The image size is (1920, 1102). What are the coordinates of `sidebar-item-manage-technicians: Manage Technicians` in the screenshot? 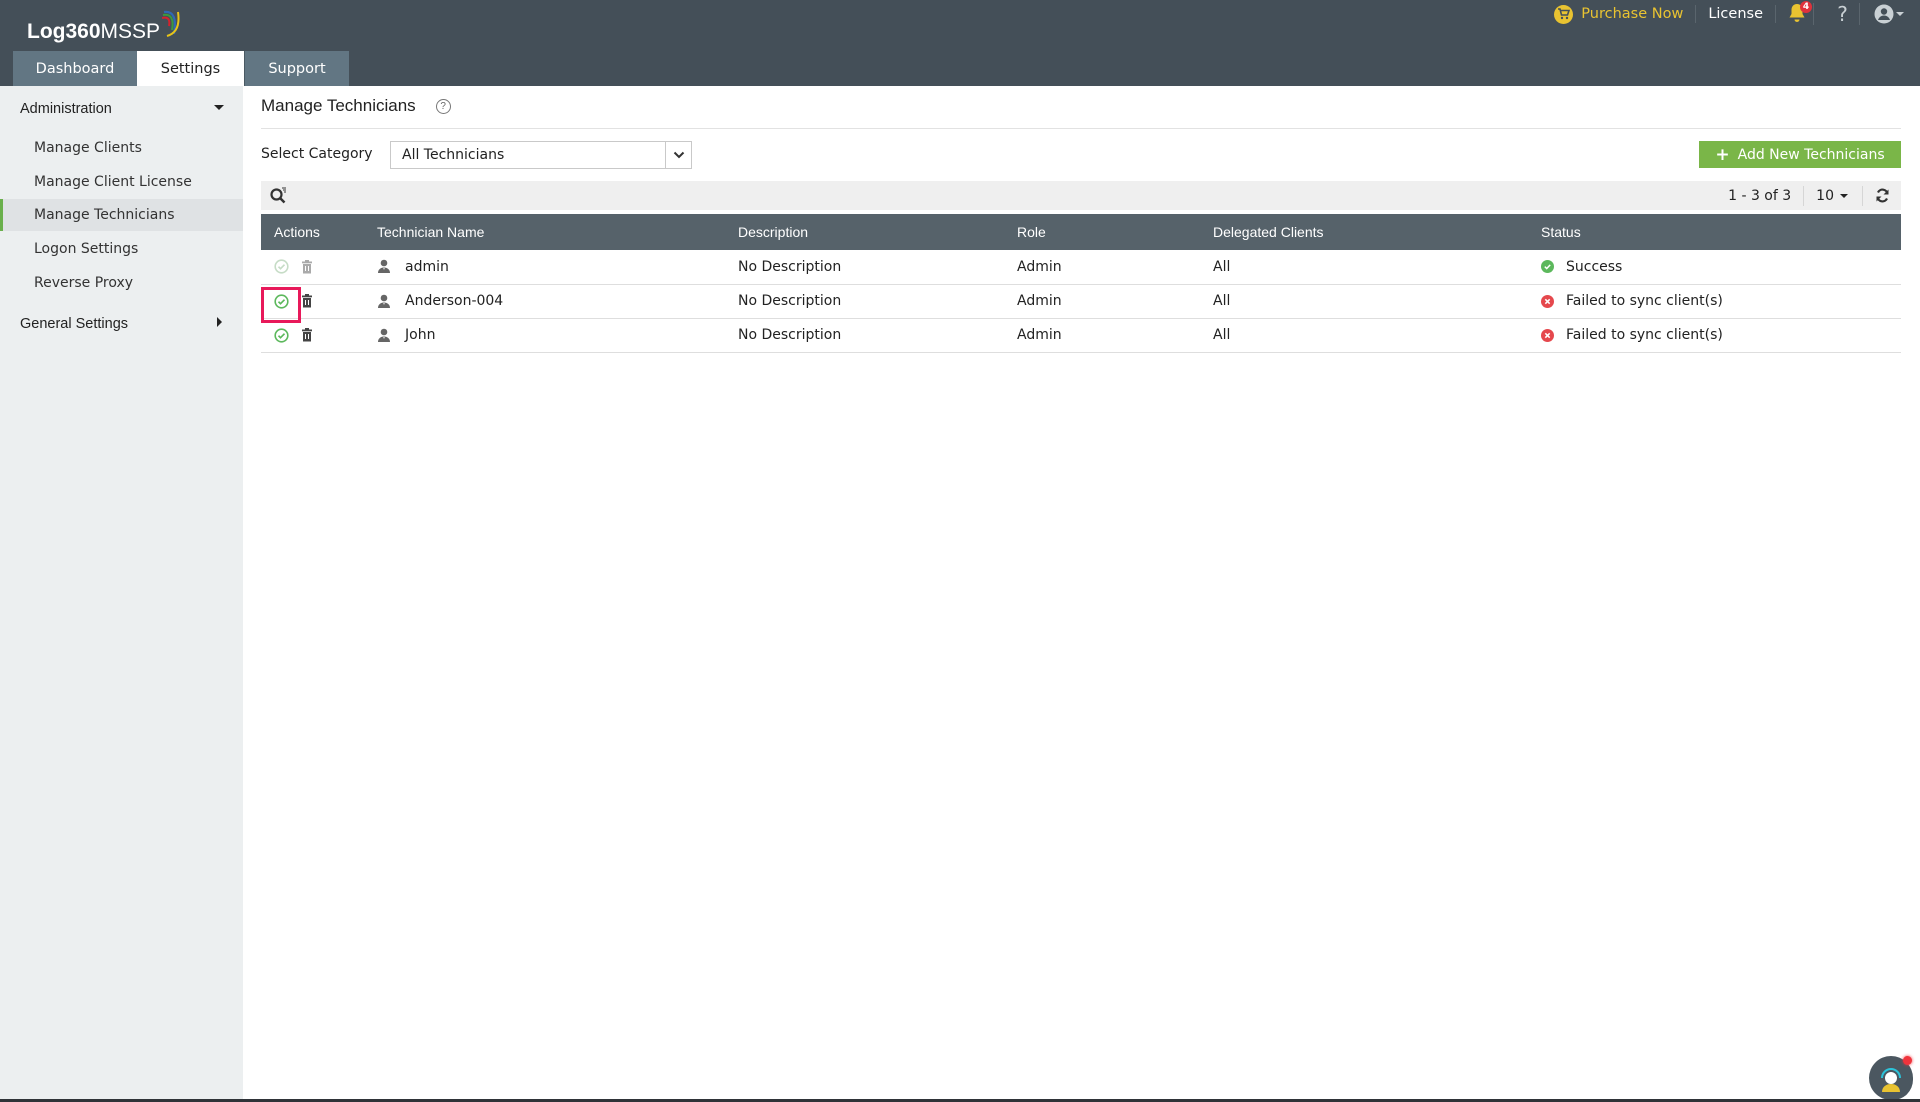 It's located at (121, 215).